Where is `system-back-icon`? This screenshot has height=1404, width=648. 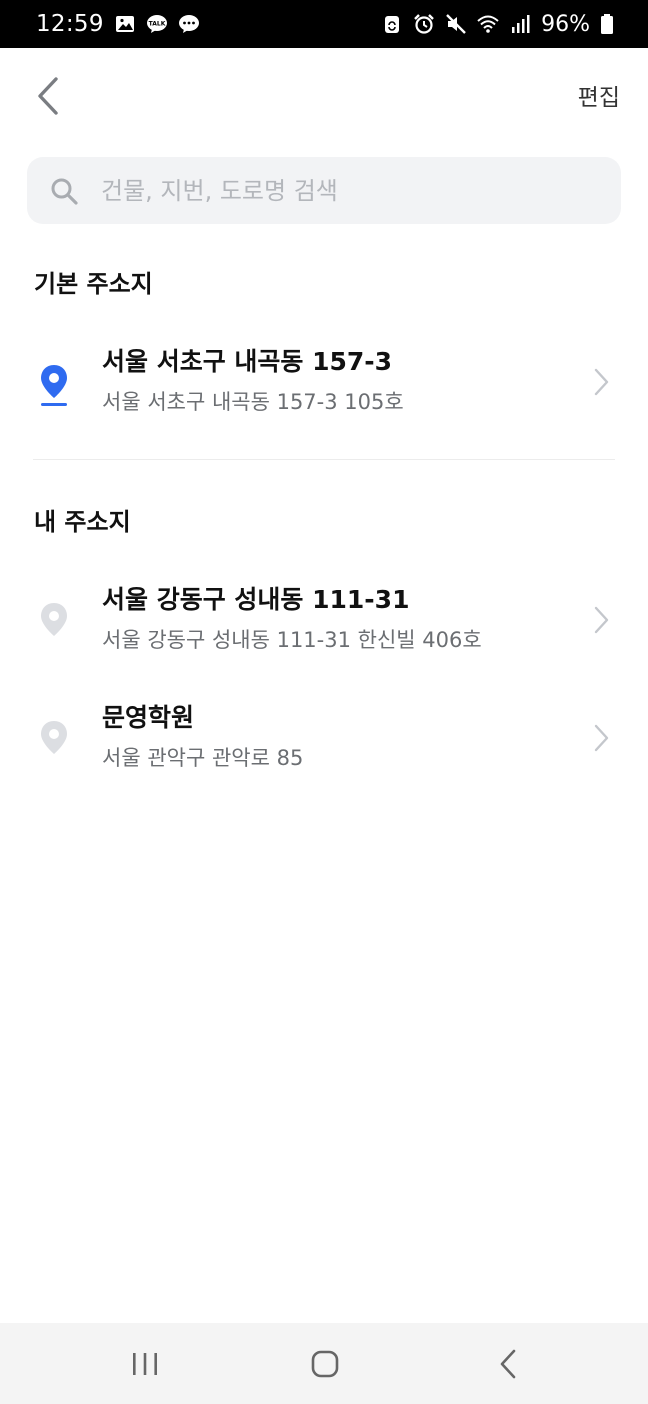 system-back-icon is located at coordinates (508, 1364).